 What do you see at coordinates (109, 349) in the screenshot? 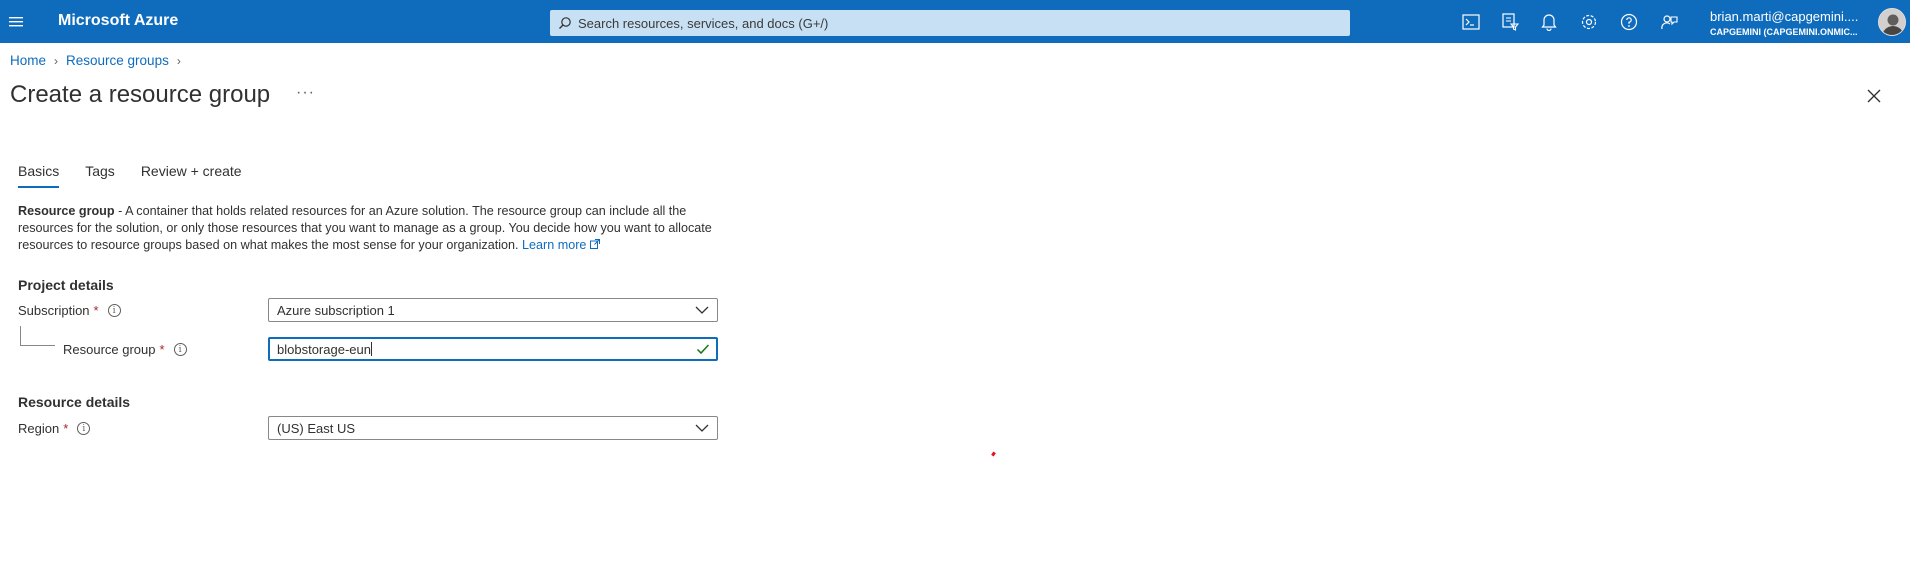
I see `resource-group-label-text: Resource group` at bounding box center [109, 349].